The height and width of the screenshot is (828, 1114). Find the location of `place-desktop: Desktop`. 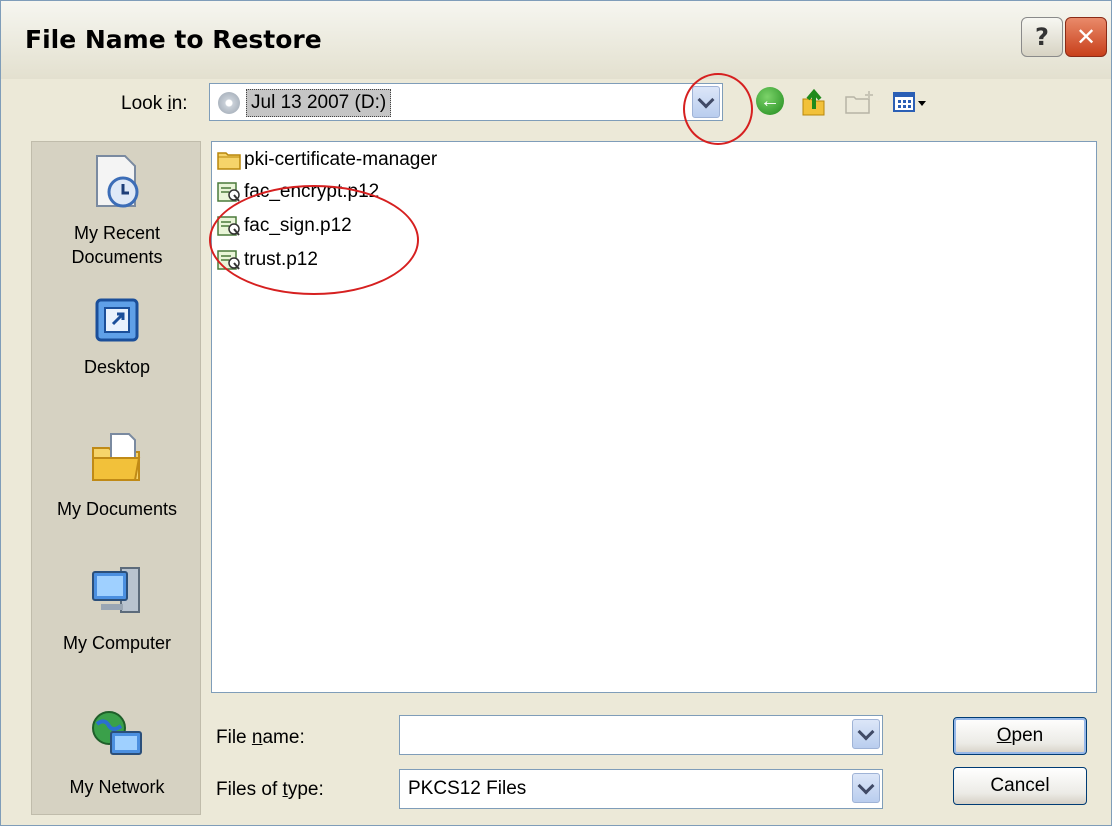

place-desktop: Desktop is located at coordinates (116, 337).